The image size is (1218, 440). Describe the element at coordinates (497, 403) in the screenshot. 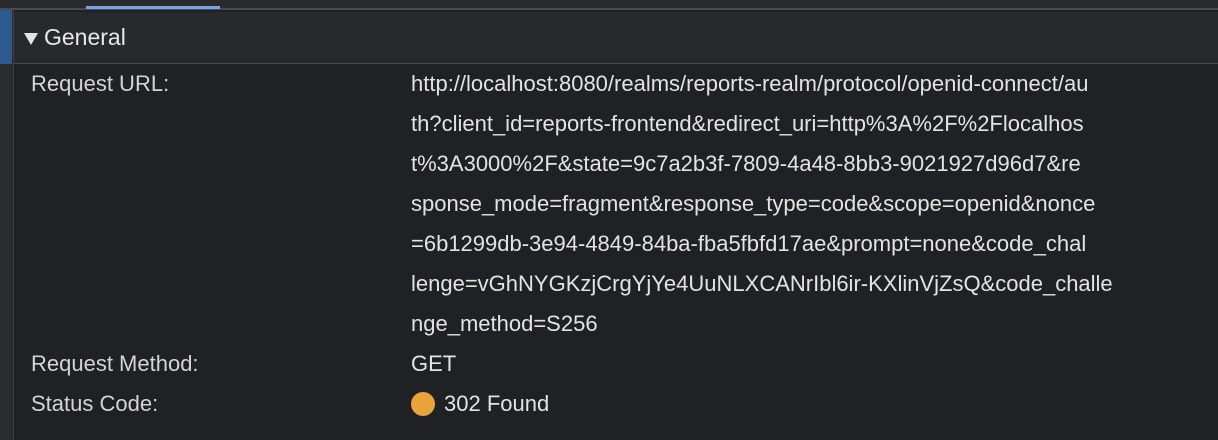

I see `status-code-text: 302 Found` at that location.